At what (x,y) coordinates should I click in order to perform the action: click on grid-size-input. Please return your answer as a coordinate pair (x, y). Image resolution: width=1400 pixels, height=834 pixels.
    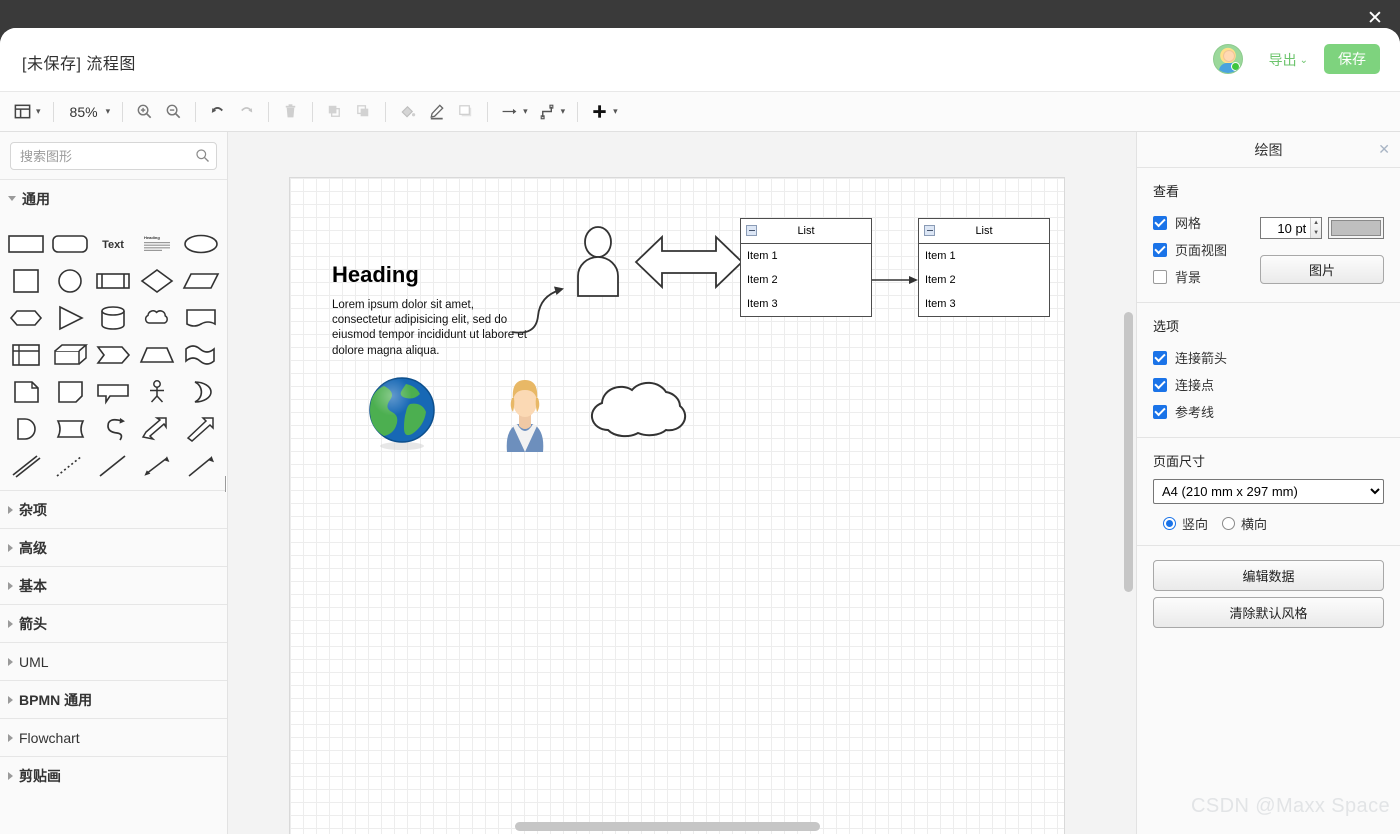
    Looking at the image, I should click on (1286, 228).